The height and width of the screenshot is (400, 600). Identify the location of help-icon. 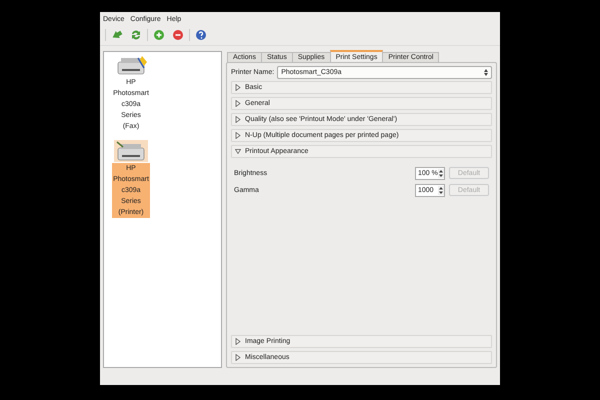
(201, 35).